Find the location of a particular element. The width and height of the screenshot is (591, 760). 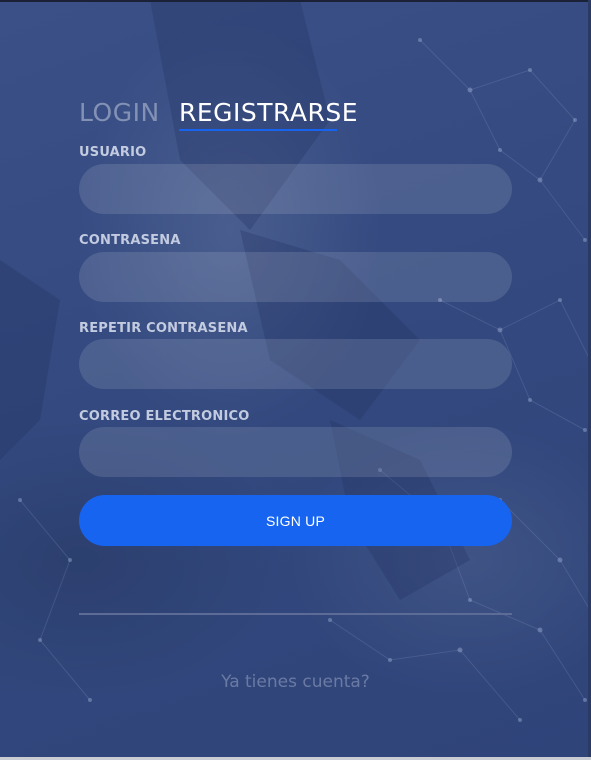

password-label: CONTRASENA is located at coordinates (130, 240).